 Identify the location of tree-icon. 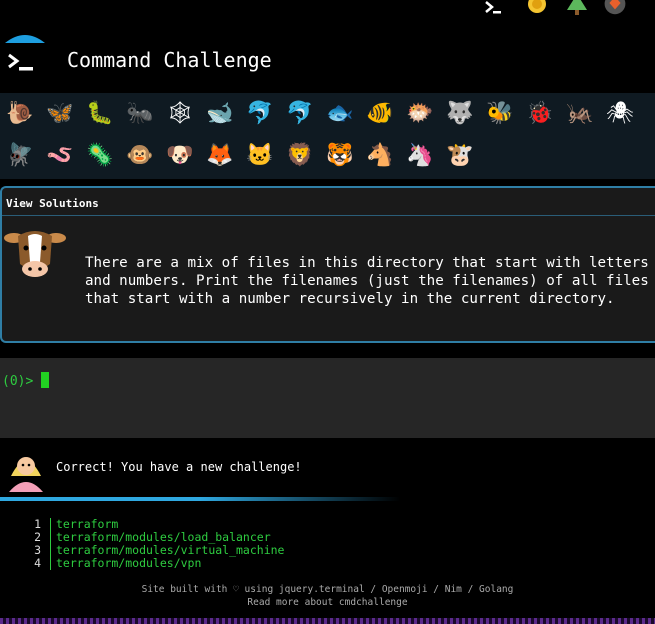
(577, 9).